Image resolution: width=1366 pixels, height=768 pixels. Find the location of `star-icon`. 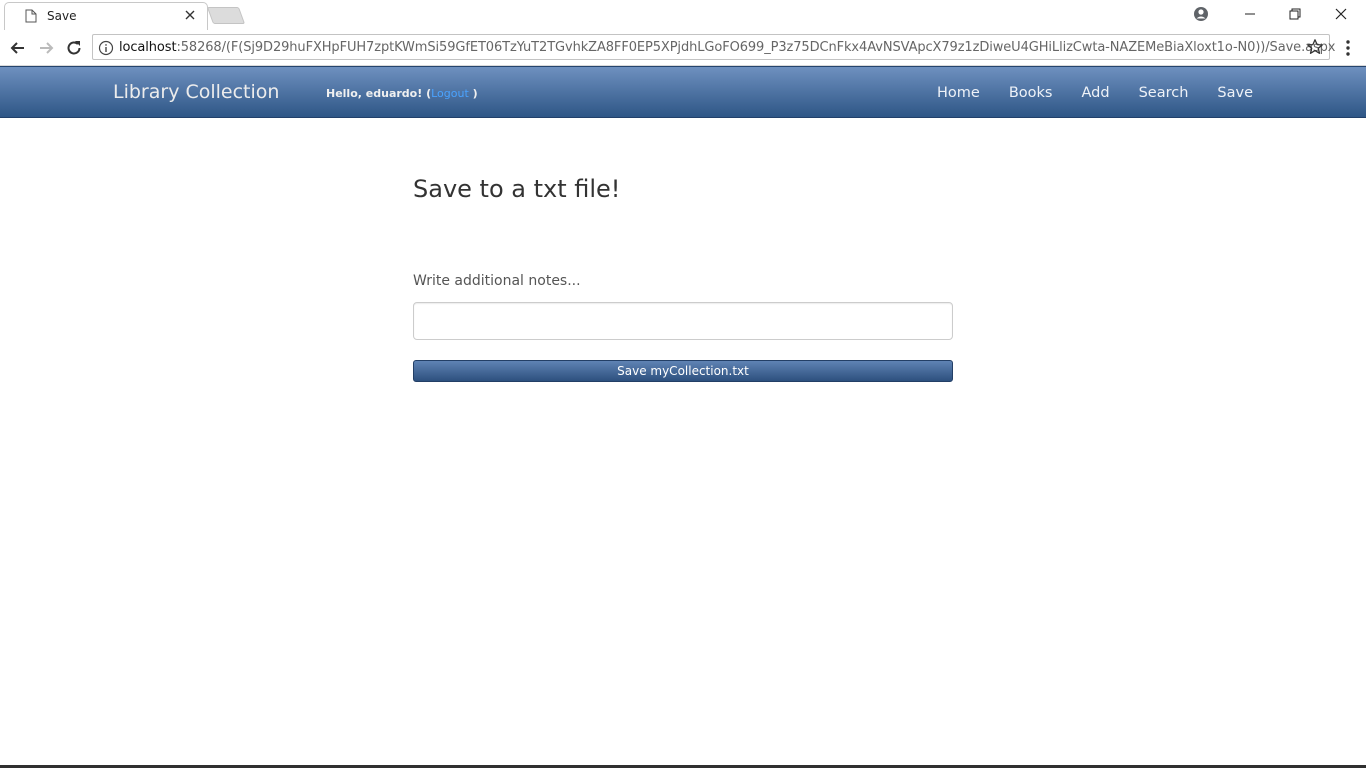

star-icon is located at coordinates (1315, 47).